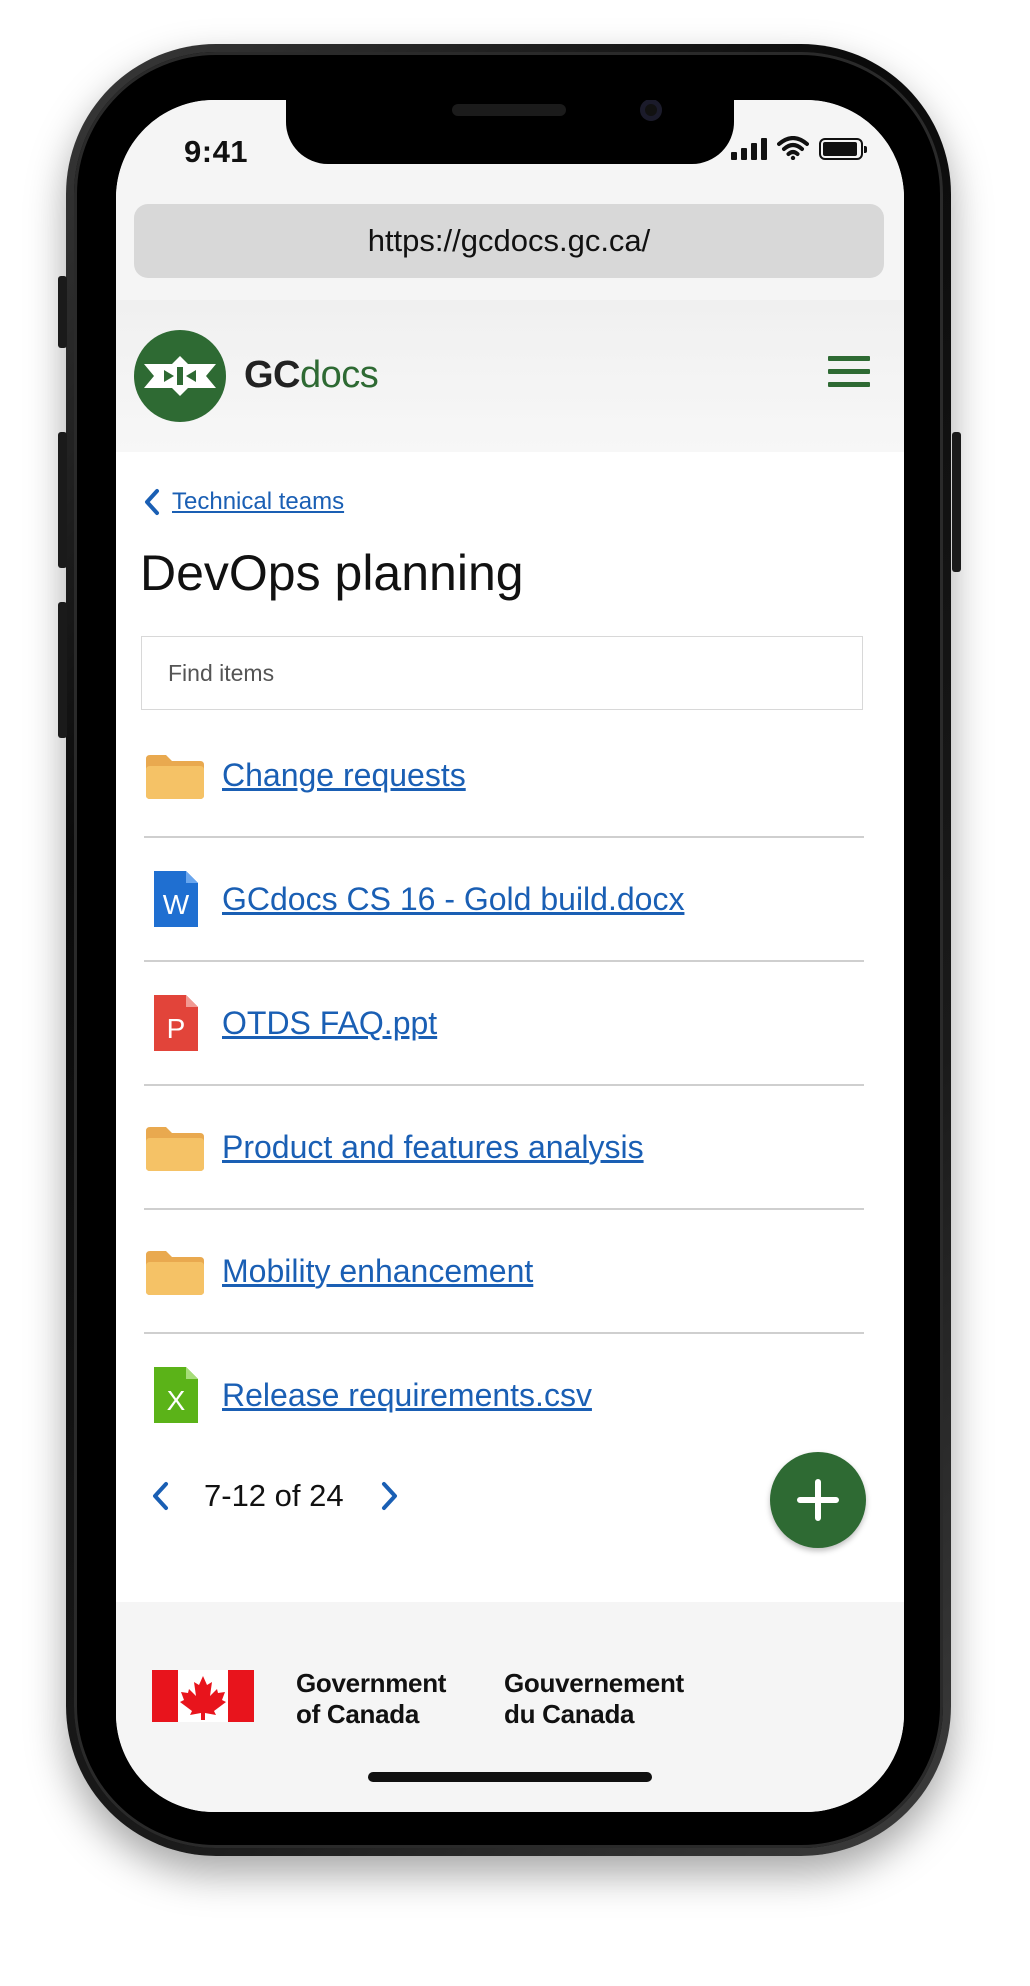 This screenshot has height=1986, width=1030. I want to click on page-title: DevOps planning, so click(332, 573).